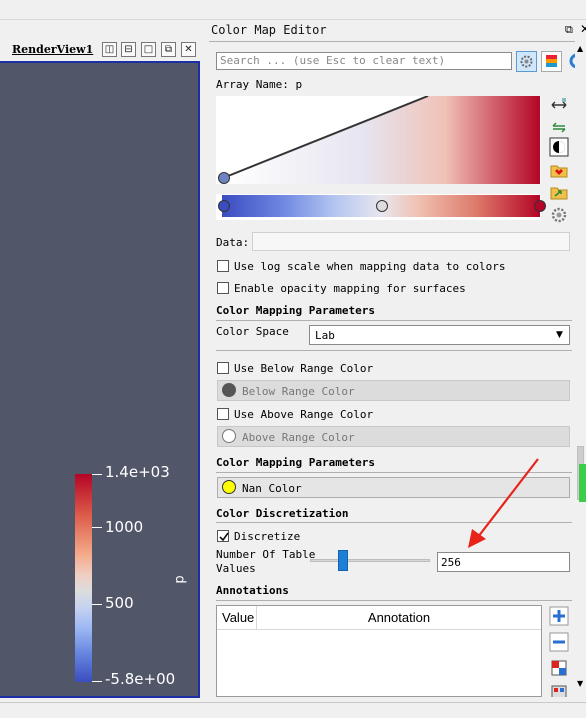 The height and width of the screenshot is (718, 586). What do you see at coordinates (282, 513) in the screenshot?
I see `section-header-discretization: Color Discretization` at bounding box center [282, 513].